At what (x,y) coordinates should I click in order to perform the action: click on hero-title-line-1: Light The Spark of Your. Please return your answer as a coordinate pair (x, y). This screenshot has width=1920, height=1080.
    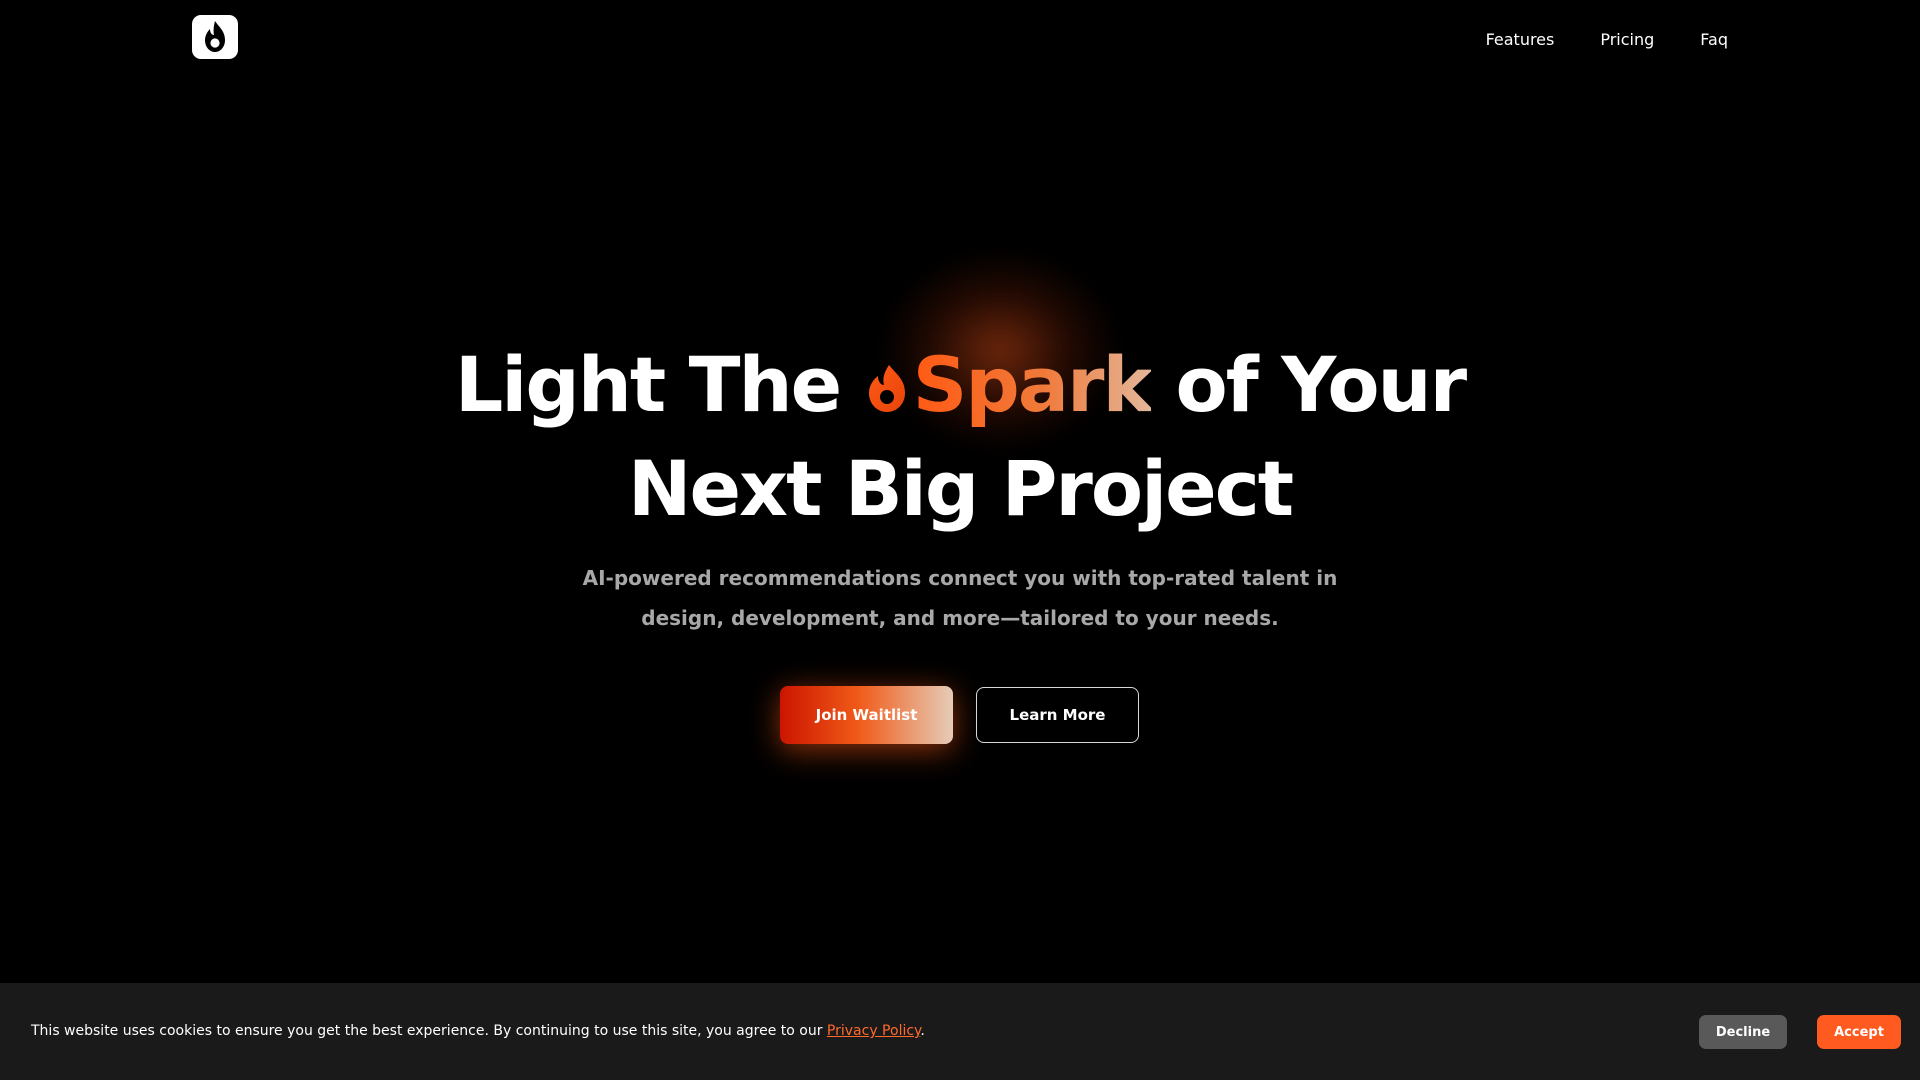
    Looking at the image, I should click on (960, 388).